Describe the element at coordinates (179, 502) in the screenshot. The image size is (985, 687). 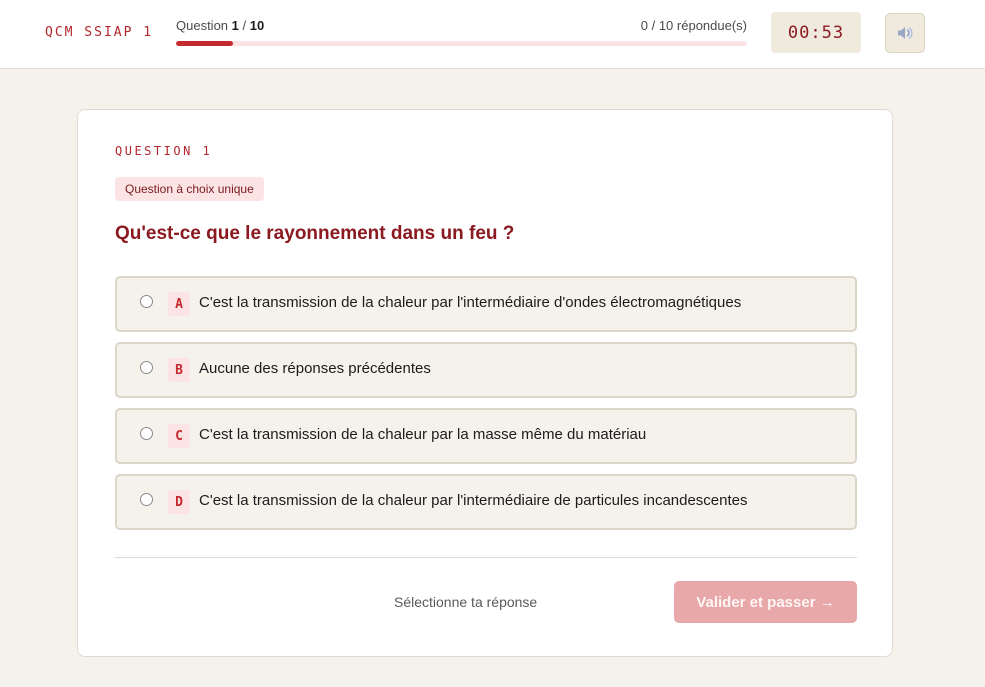
I see `option-letter: D` at that location.